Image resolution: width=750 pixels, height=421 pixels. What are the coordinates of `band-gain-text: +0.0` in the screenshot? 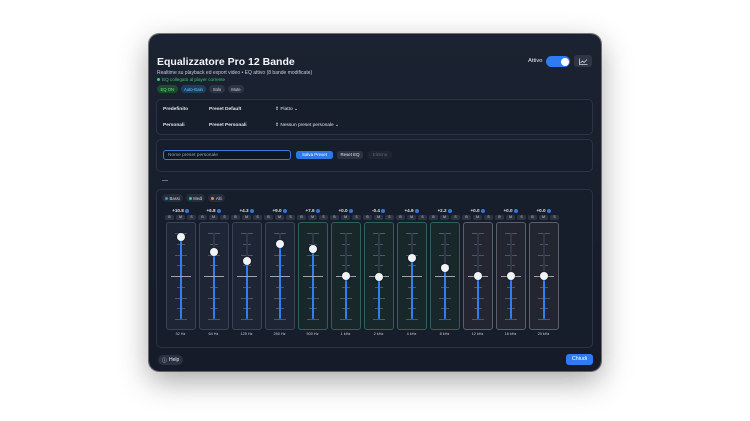 It's located at (508, 210).